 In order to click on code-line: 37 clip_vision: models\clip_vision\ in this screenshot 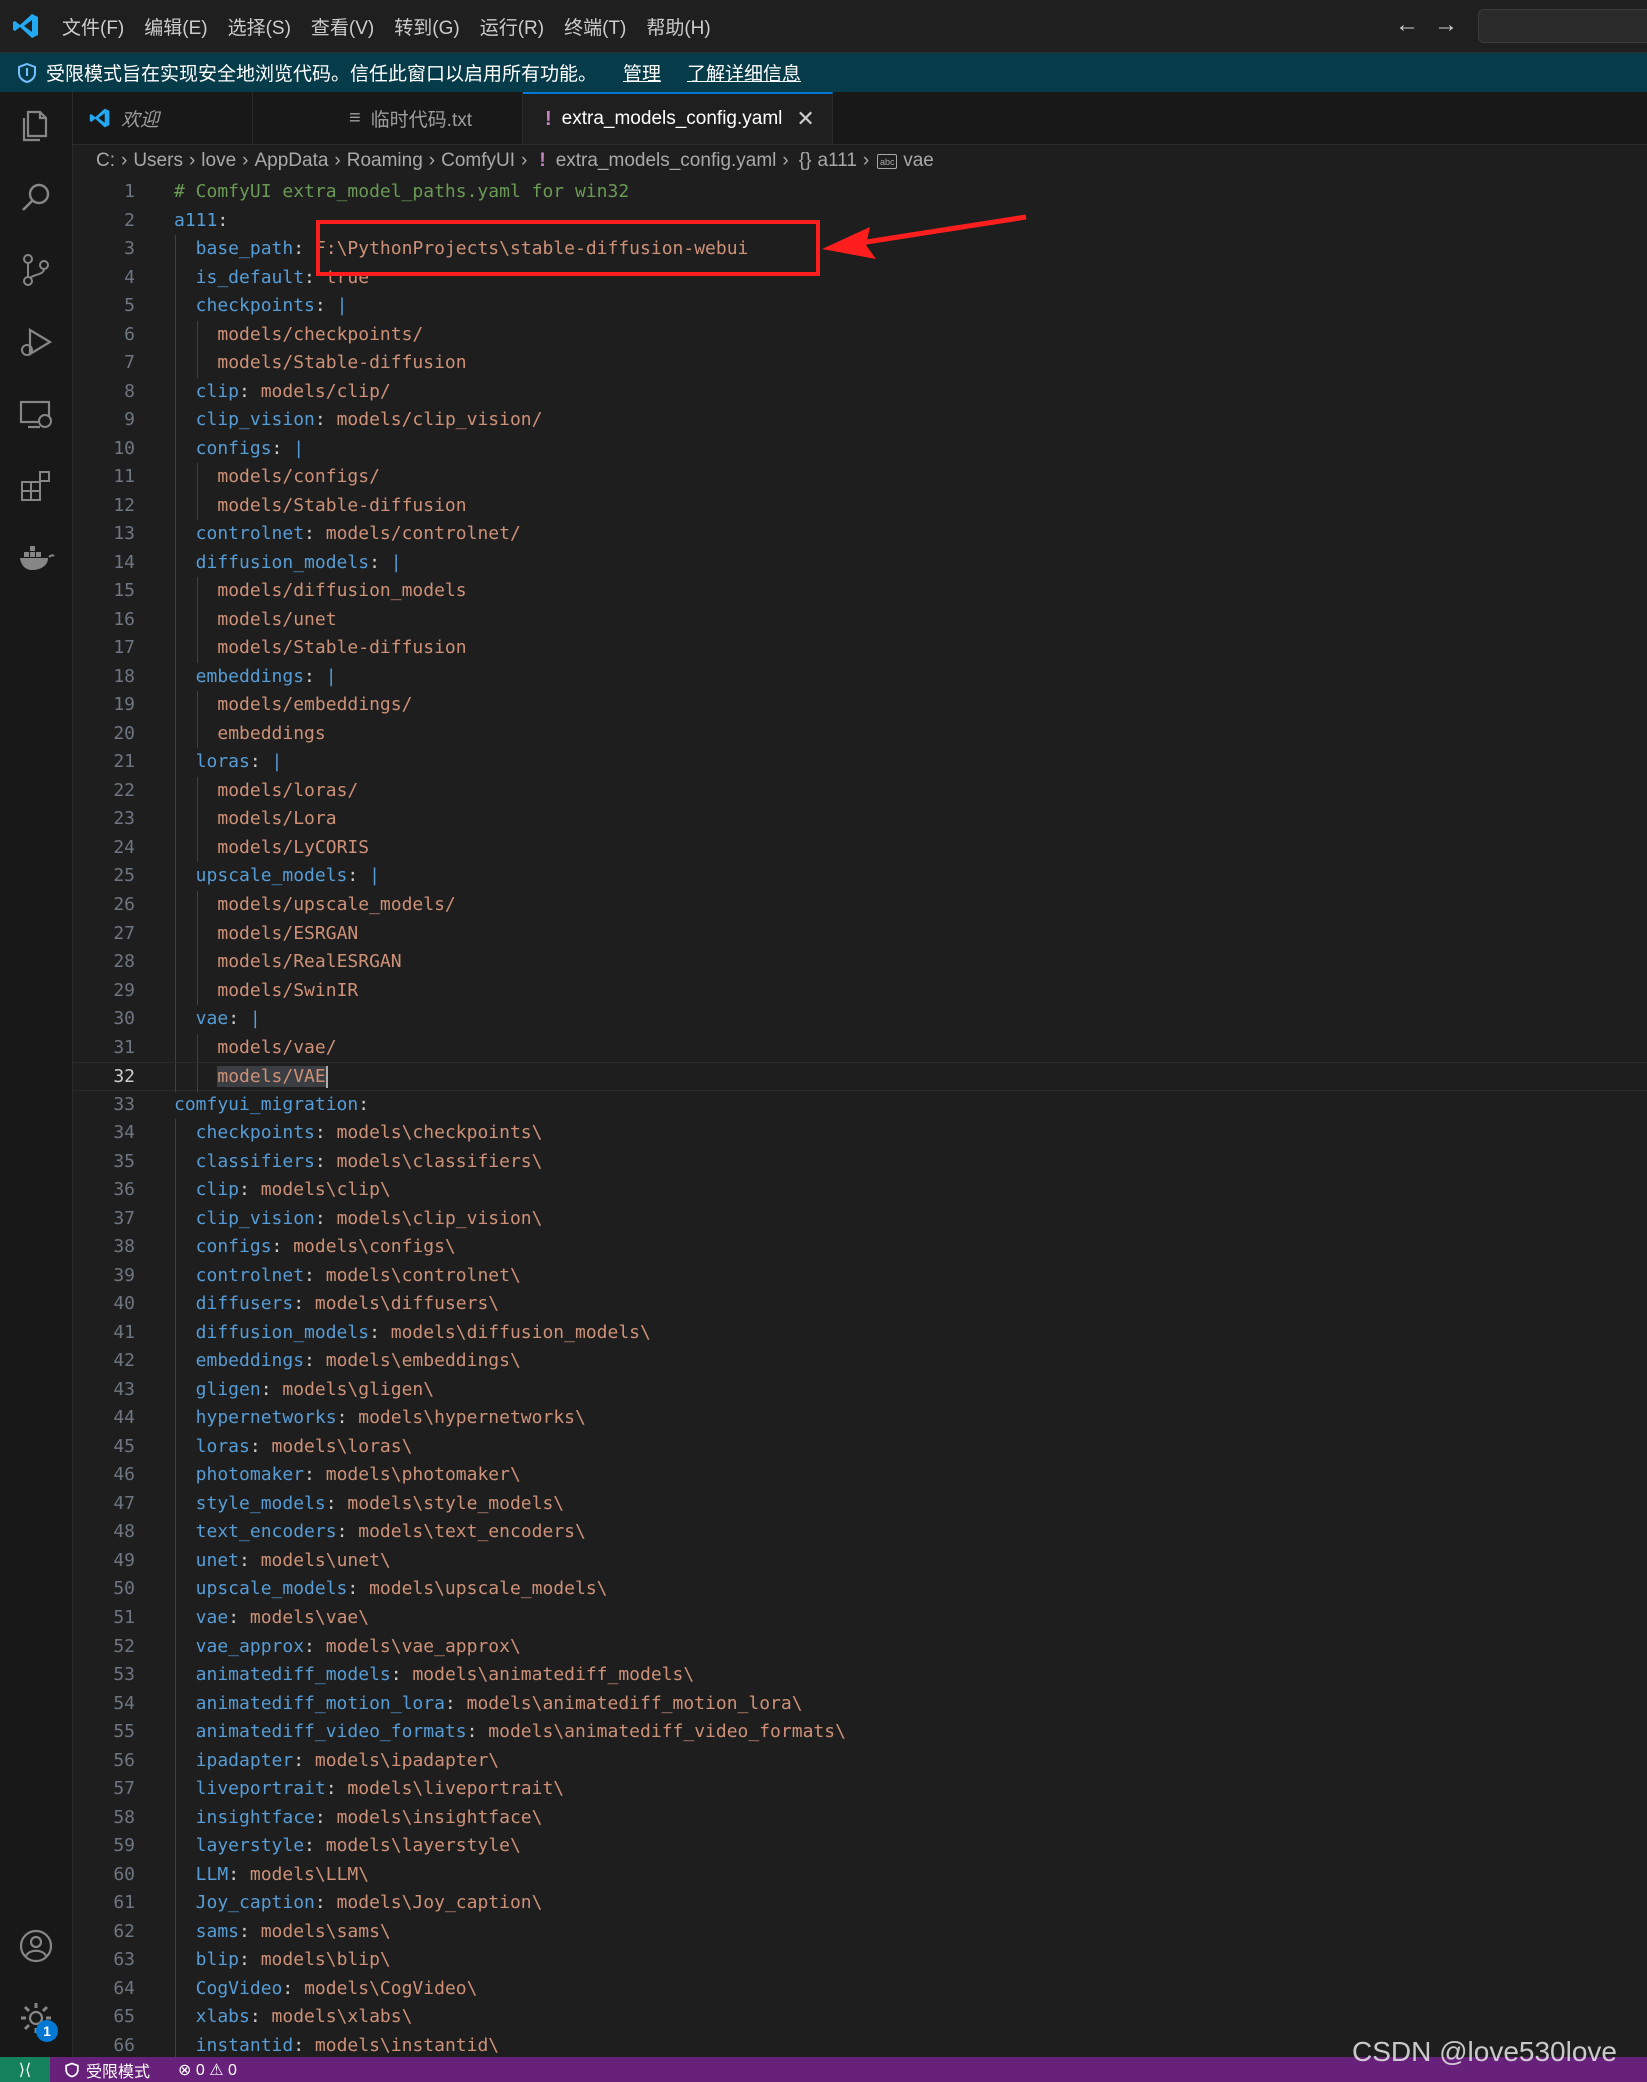, I will do `click(860, 1219)`.